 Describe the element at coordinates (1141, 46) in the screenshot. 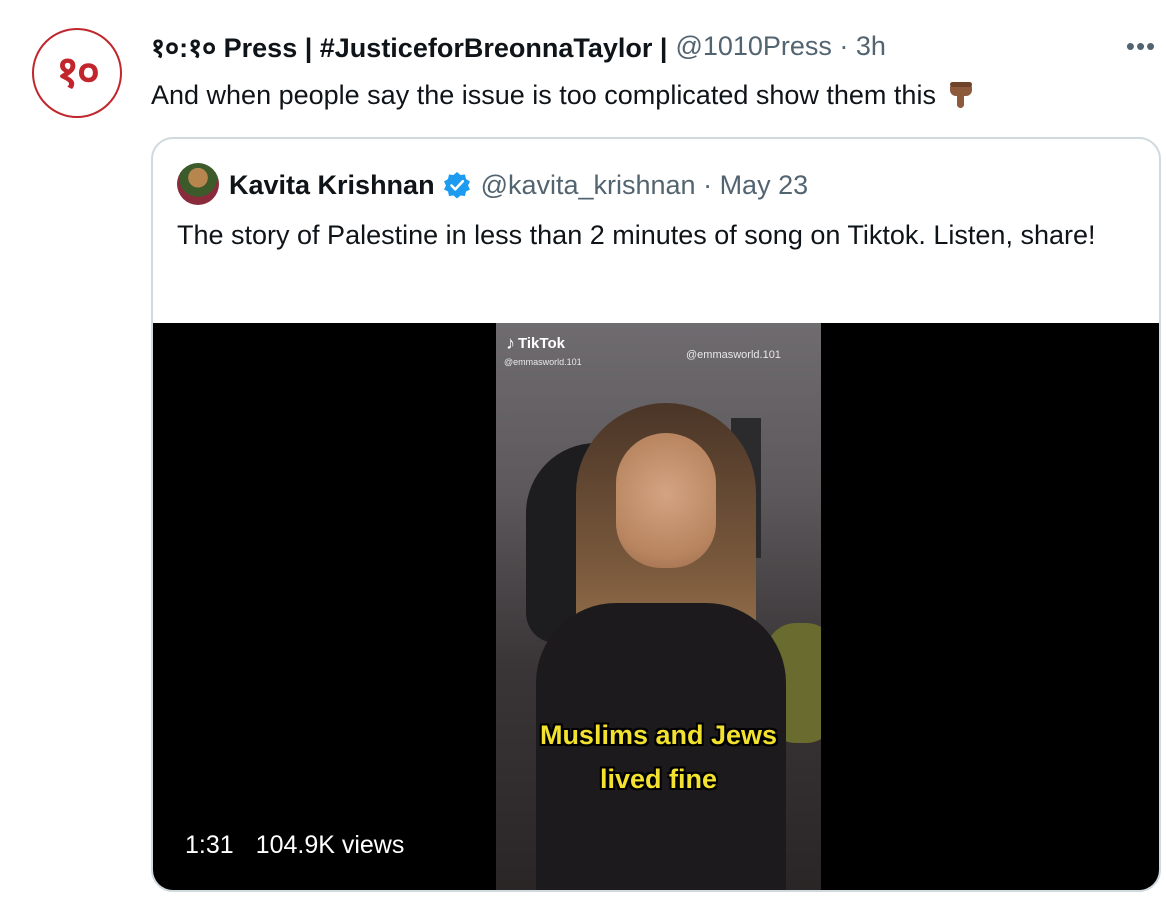

I see `more-options-button: •••` at that location.